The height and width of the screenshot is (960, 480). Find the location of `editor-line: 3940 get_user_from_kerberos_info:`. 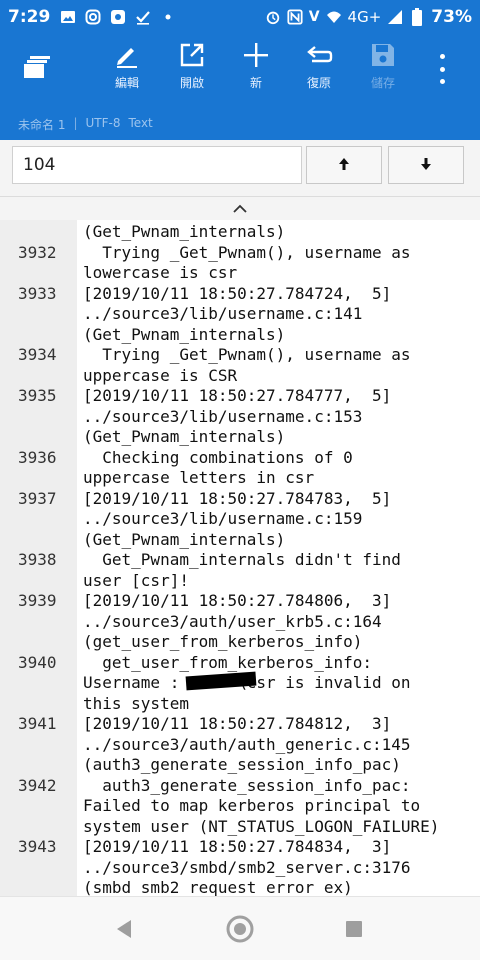

editor-line: 3940 get_user_from_kerberos_info: is located at coordinates (240, 663).